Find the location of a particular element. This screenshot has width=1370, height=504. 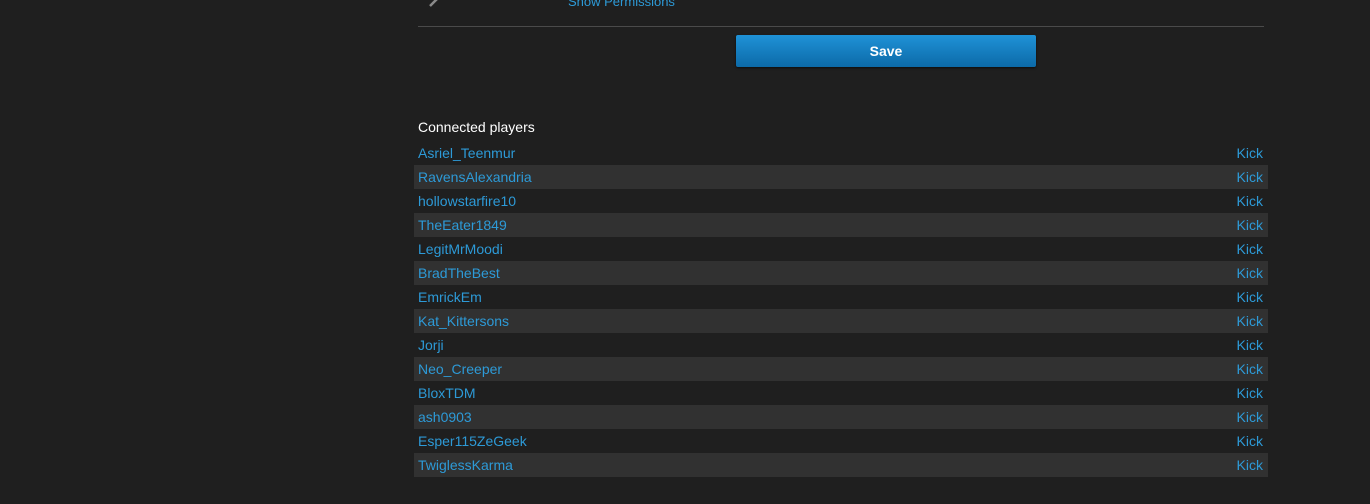

player-row: TheEater1849 Kick is located at coordinates (841, 225).